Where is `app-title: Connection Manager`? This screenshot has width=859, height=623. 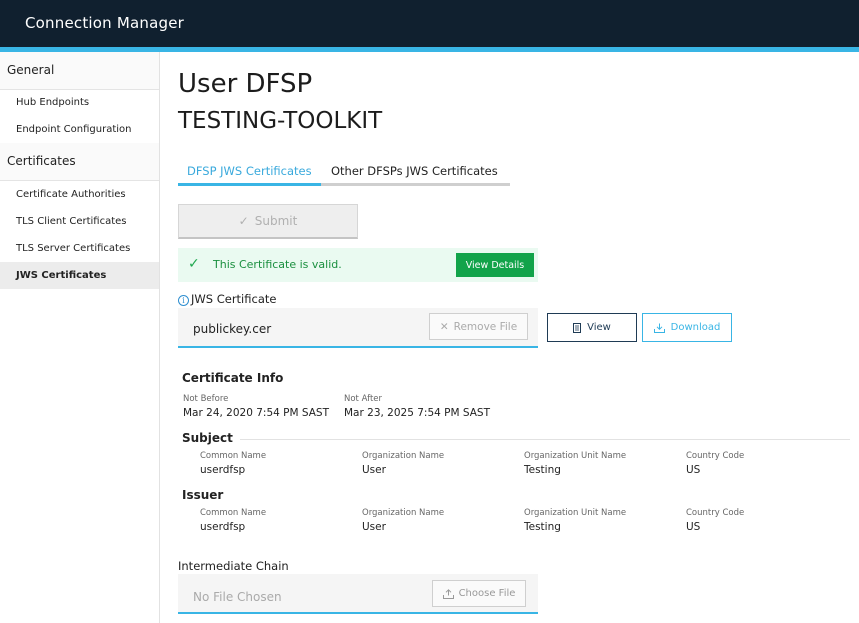 app-title: Connection Manager is located at coordinates (104, 23).